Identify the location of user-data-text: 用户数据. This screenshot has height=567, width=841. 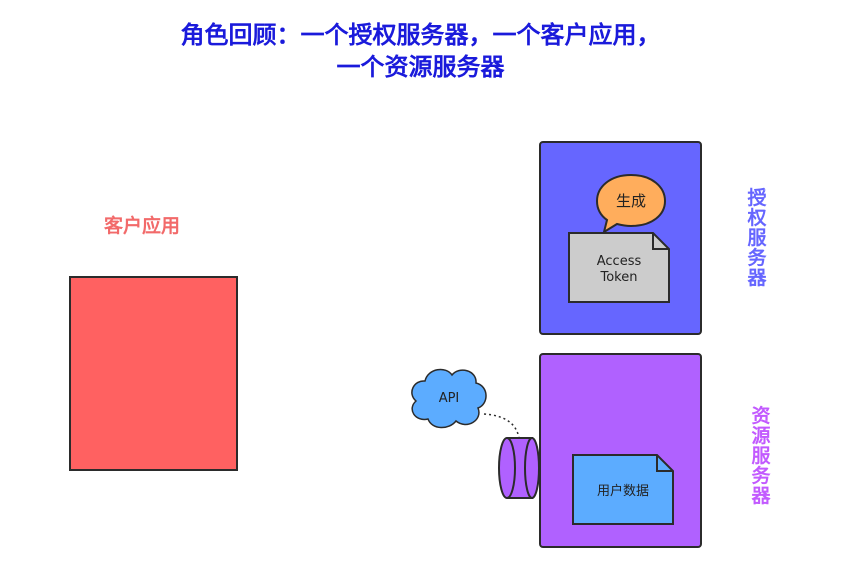
(623, 491).